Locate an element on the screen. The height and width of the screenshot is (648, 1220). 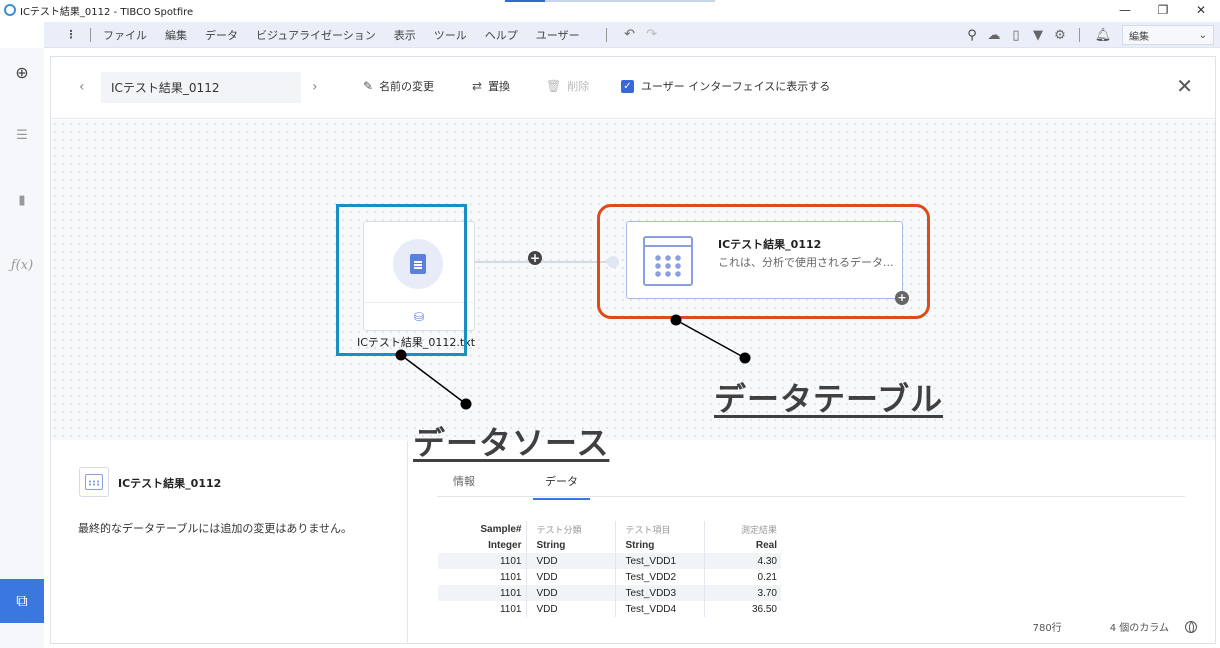
annotation-callout-lines is located at coordinates (573, 362).